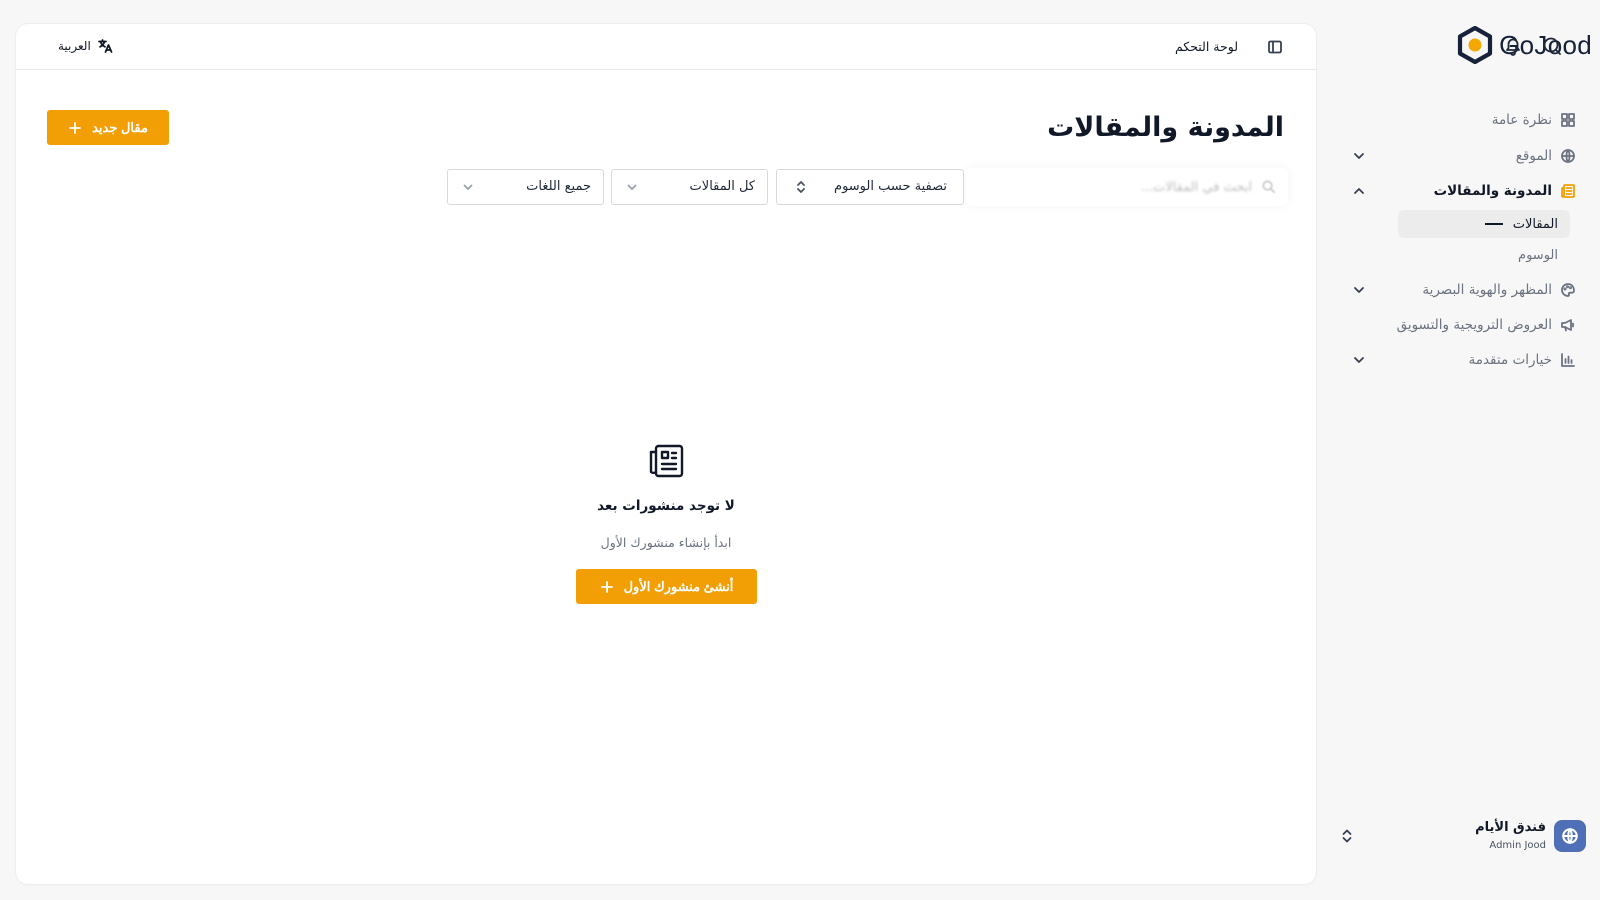 The height and width of the screenshot is (900, 1600). What do you see at coordinates (1475, 45) in the screenshot?
I see `hexagon-logo-icon` at bounding box center [1475, 45].